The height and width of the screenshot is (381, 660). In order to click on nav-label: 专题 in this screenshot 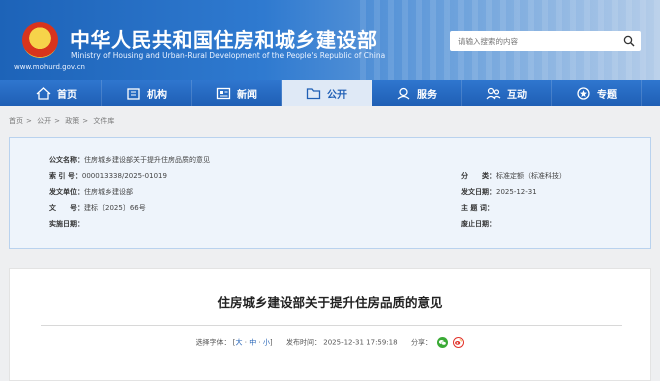, I will do `click(607, 95)`.